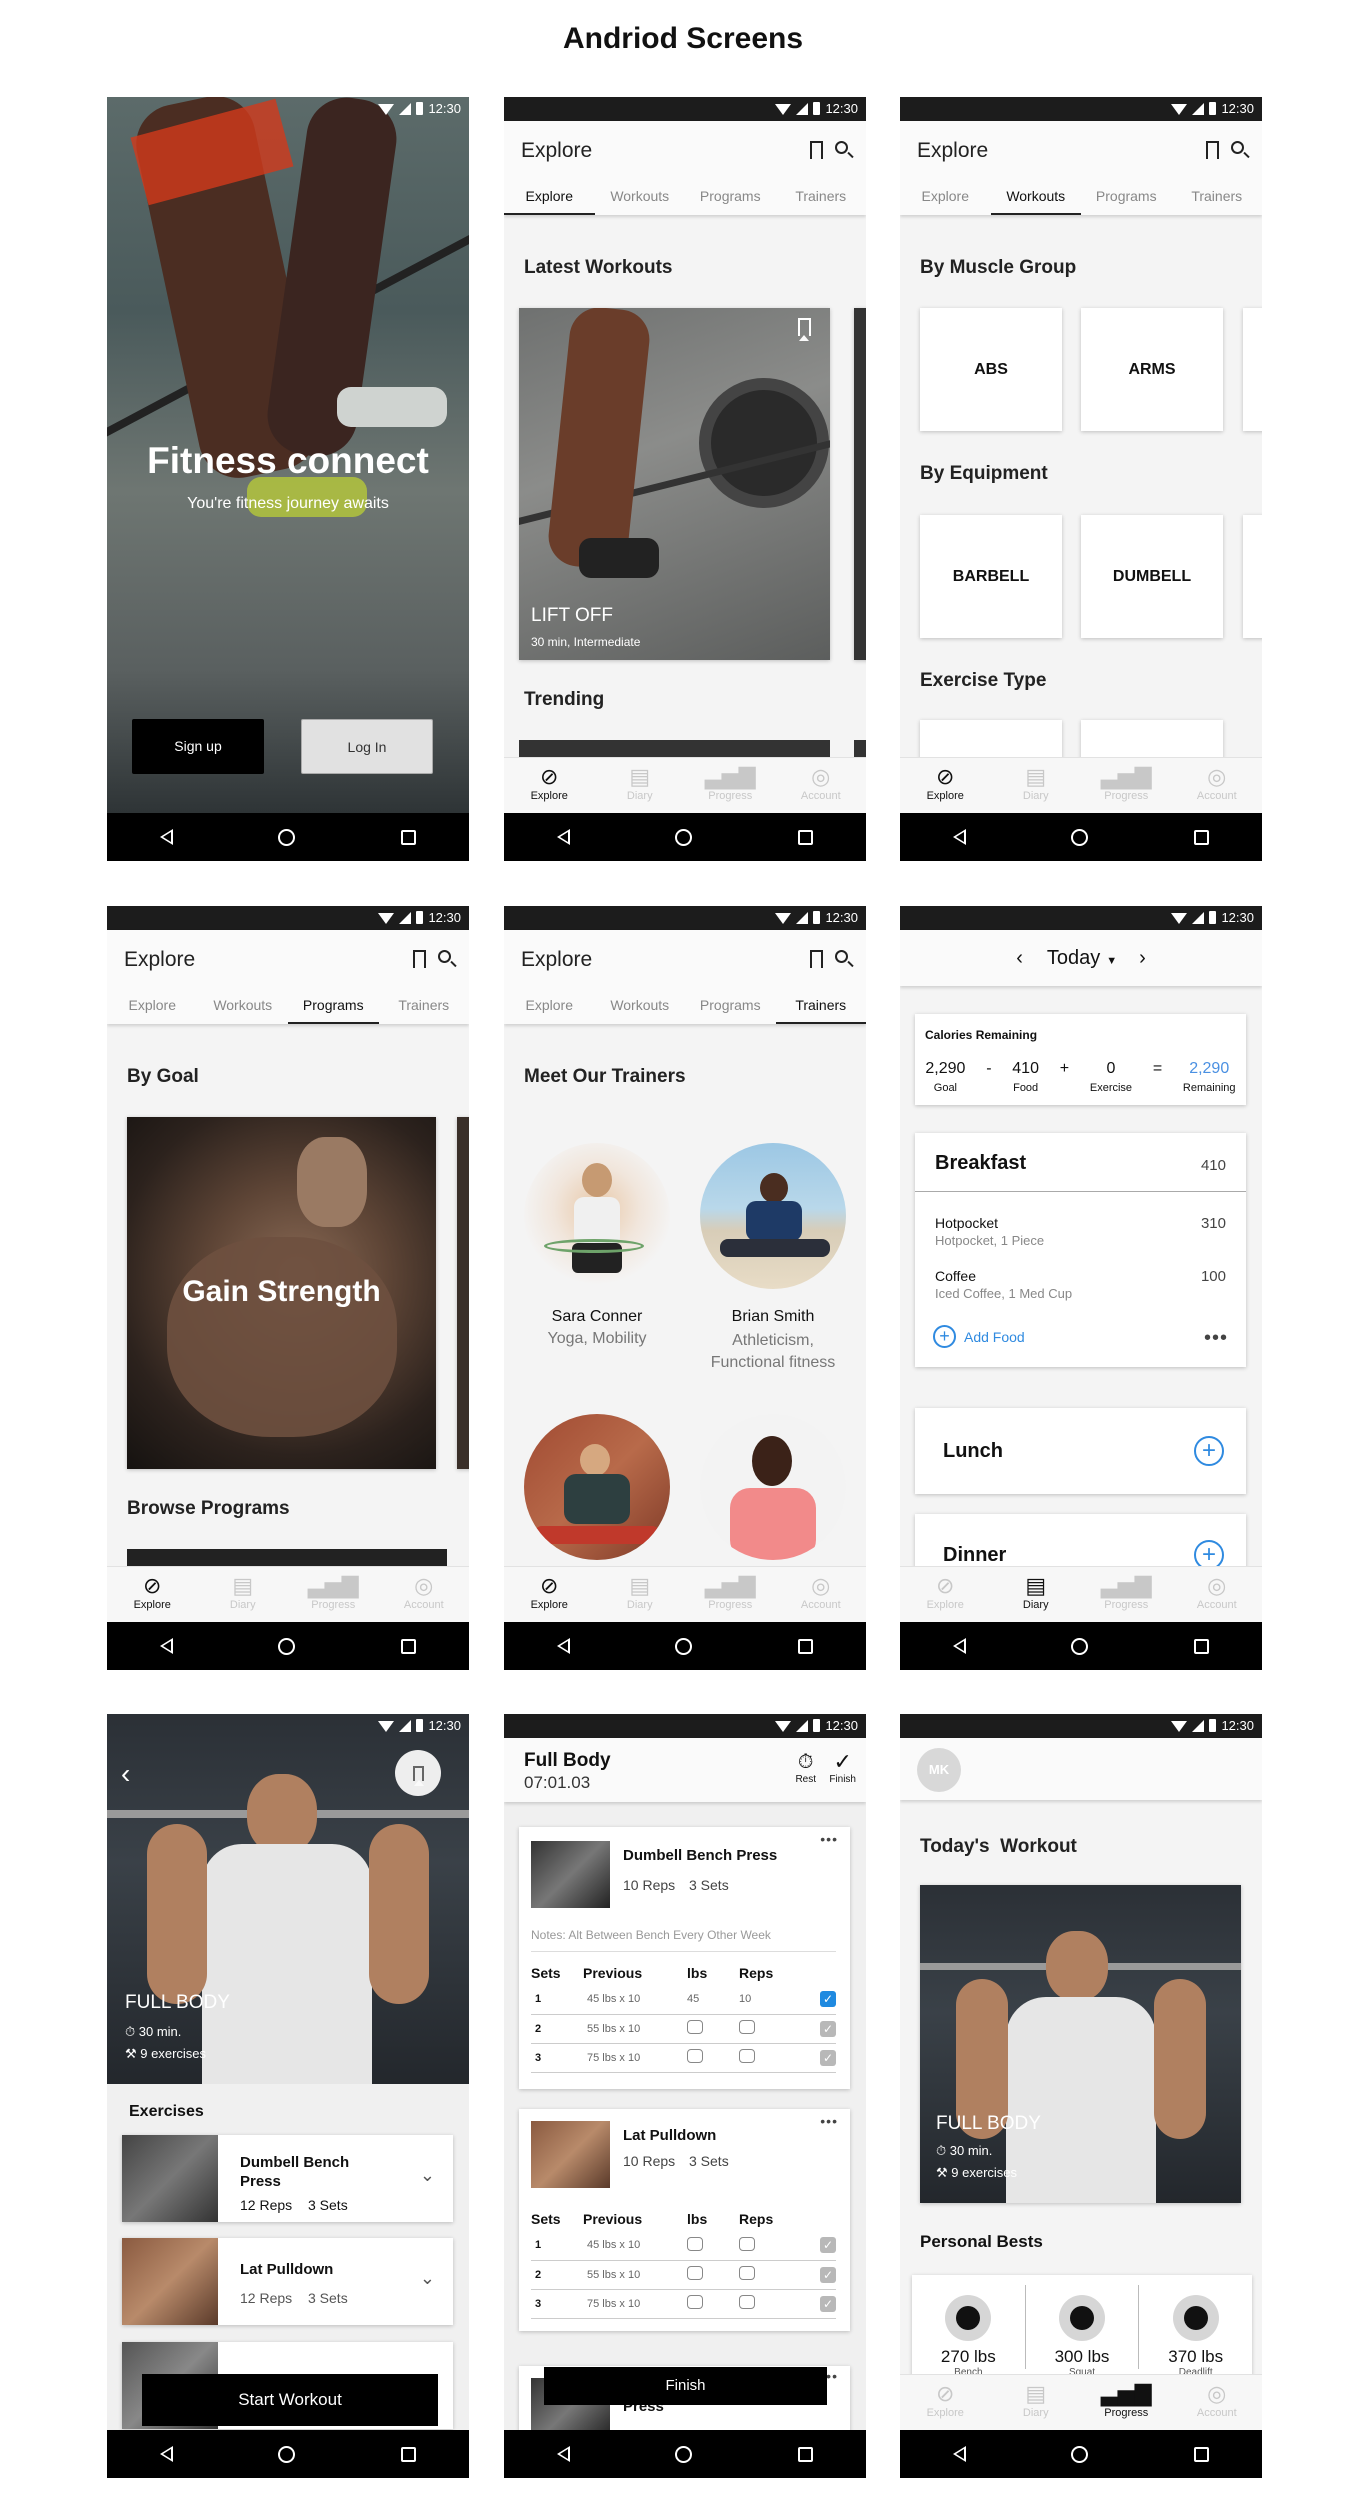 The height and width of the screenshot is (2493, 1366). Describe the element at coordinates (771, 1999) in the screenshot. I see `set-reps: 10` at that location.